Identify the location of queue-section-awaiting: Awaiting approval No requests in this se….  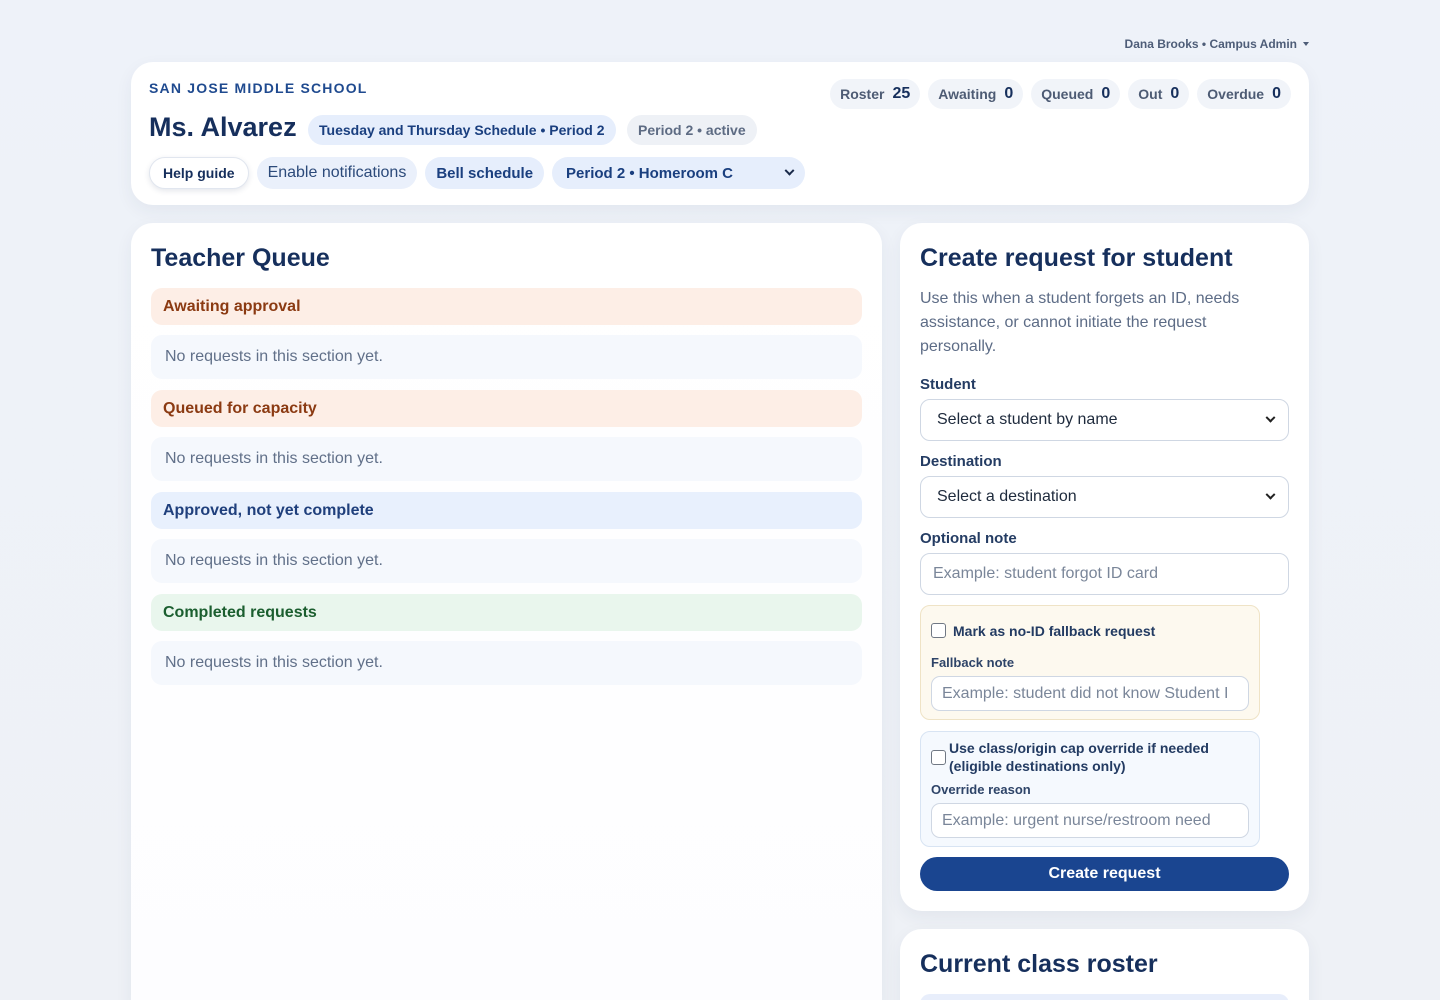
(506, 333).